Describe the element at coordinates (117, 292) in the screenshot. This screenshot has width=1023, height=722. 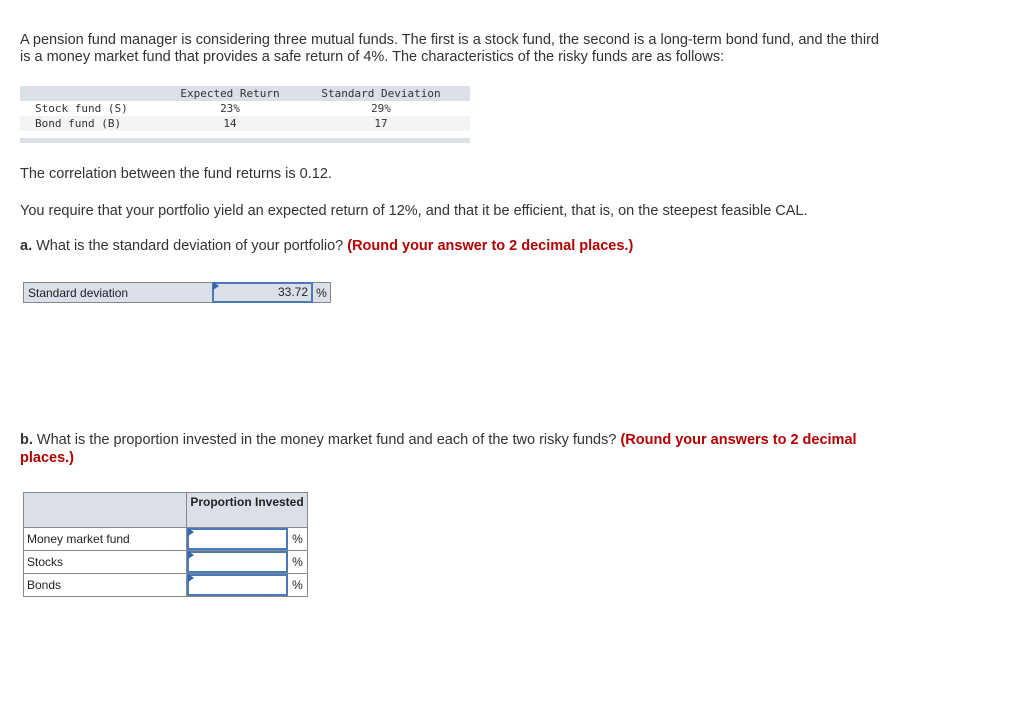
I see `standard-deviation-label: Standard deviation` at that location.